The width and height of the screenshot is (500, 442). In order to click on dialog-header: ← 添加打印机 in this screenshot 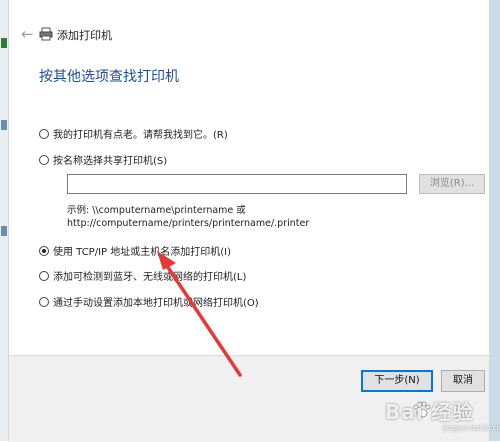, I will do `click(249, 36)`.